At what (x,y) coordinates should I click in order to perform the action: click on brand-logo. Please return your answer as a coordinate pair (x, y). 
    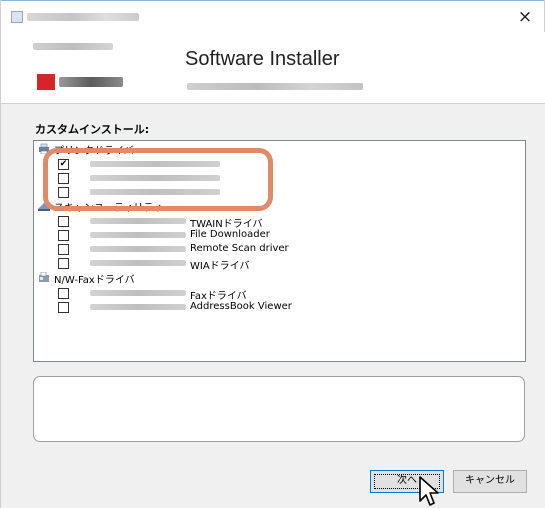
    Looking at the image, I should click on (80, 82).